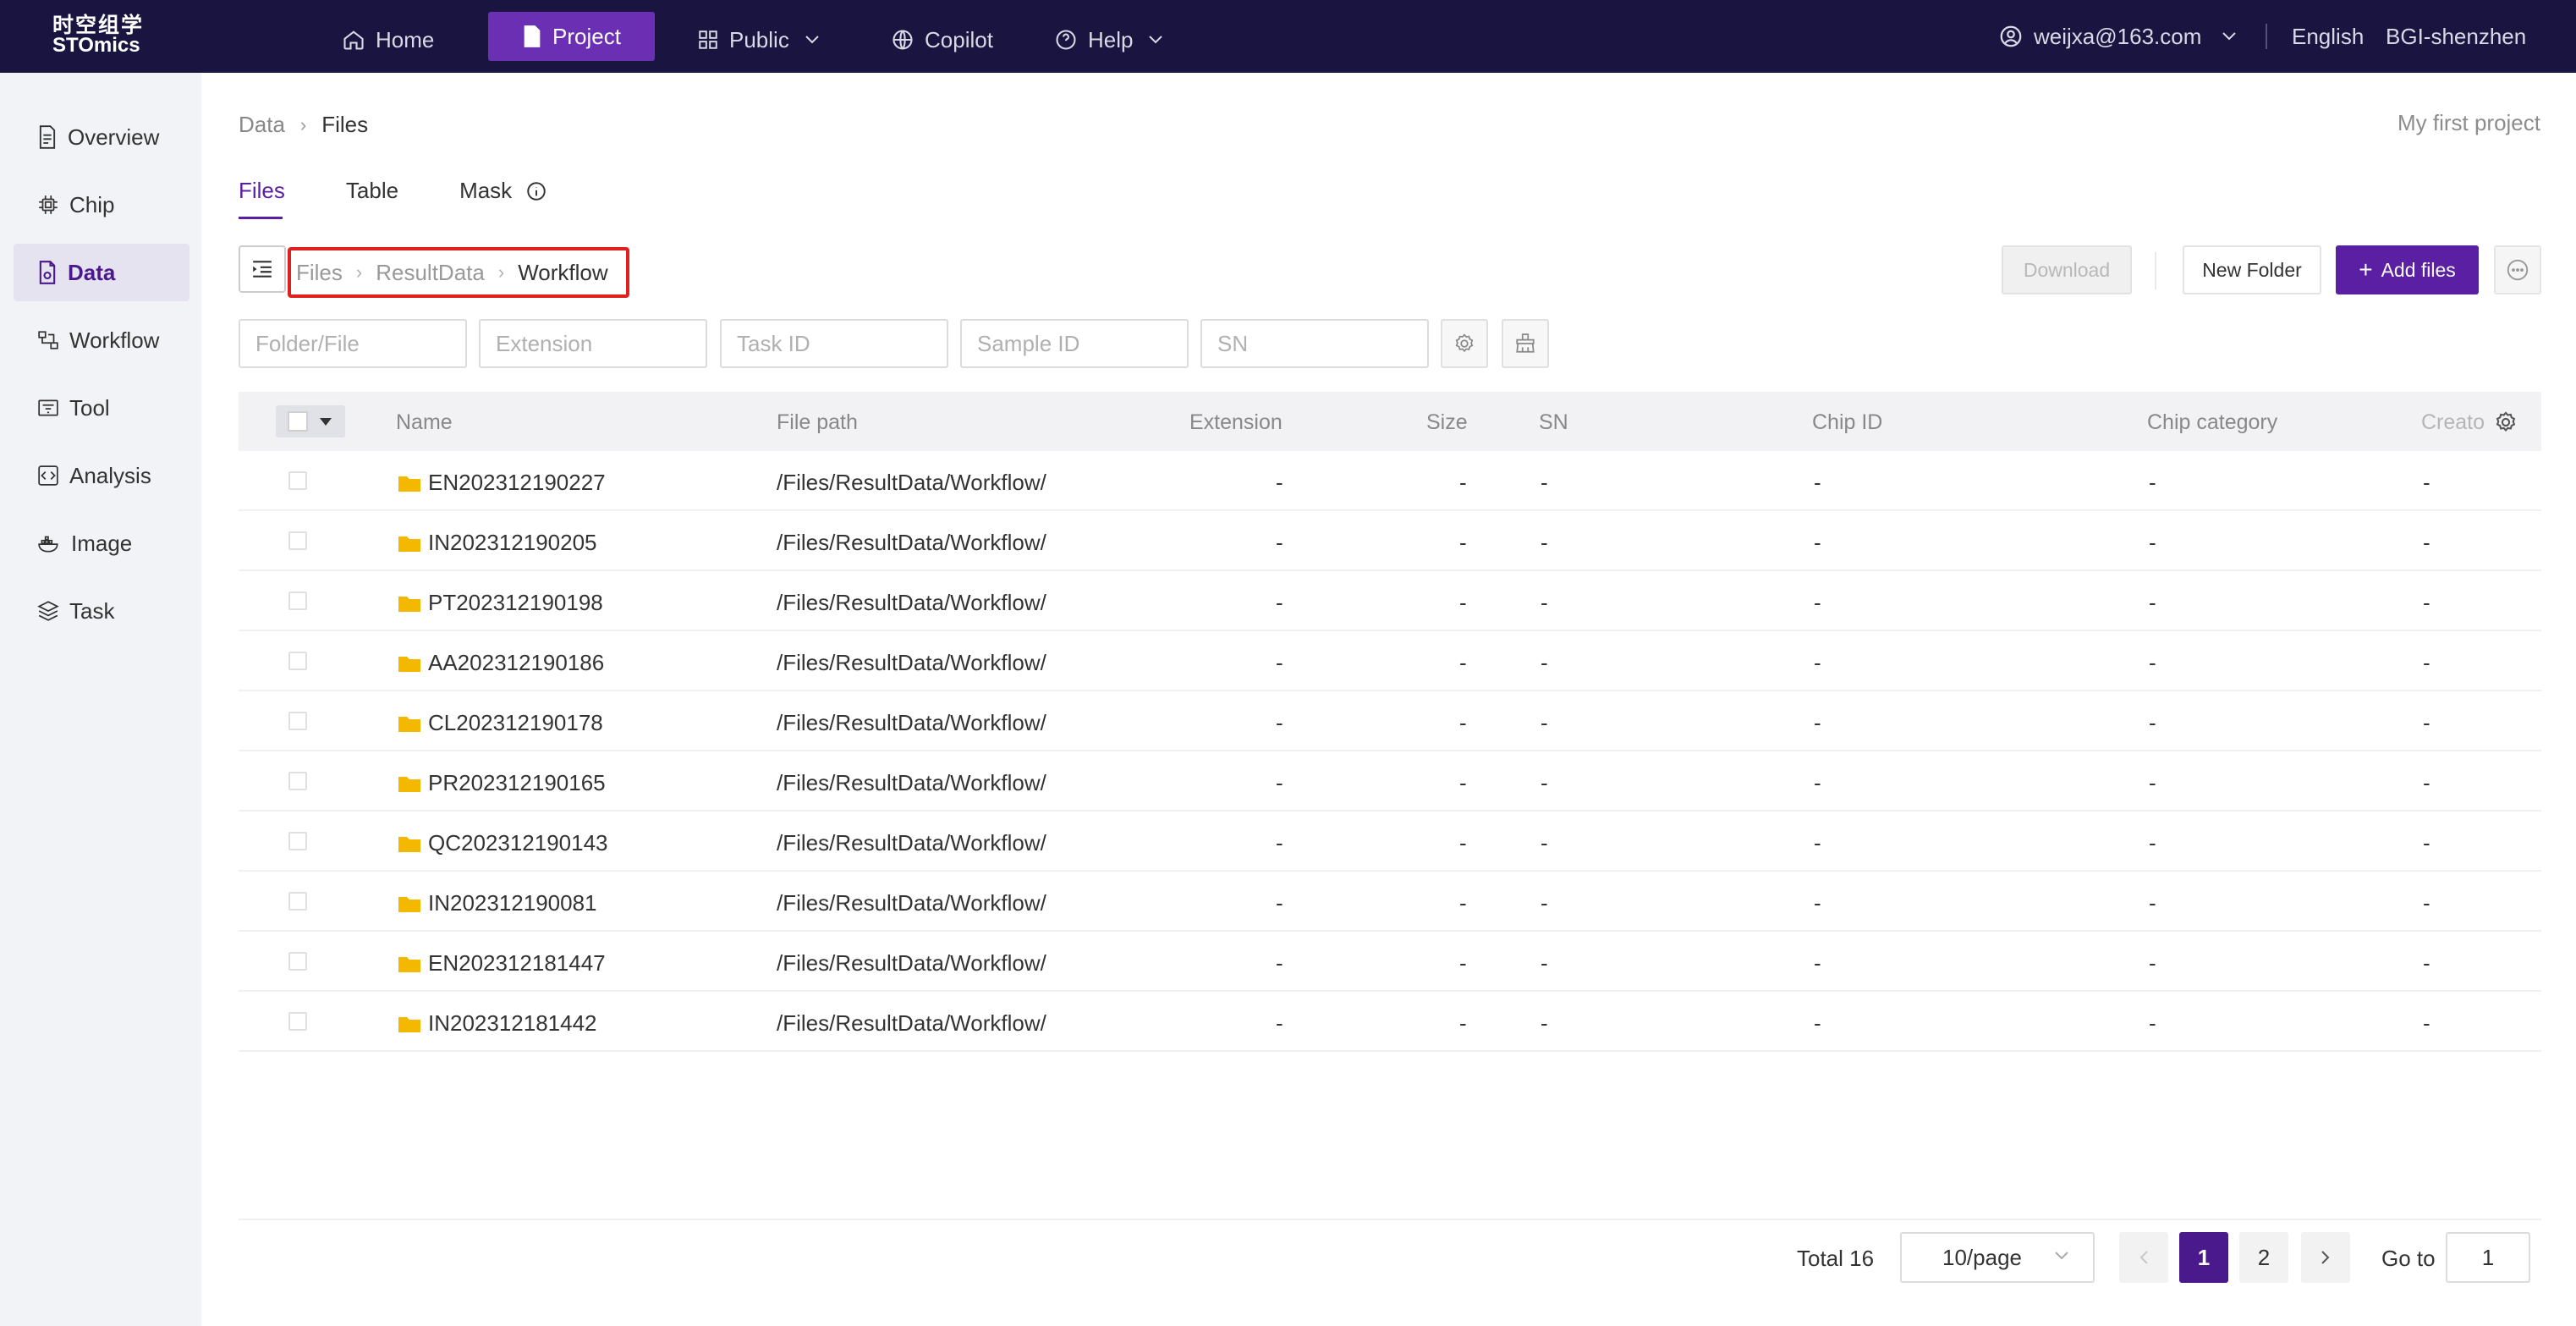  I want to click on download-button: Download, so click(2067, 269).